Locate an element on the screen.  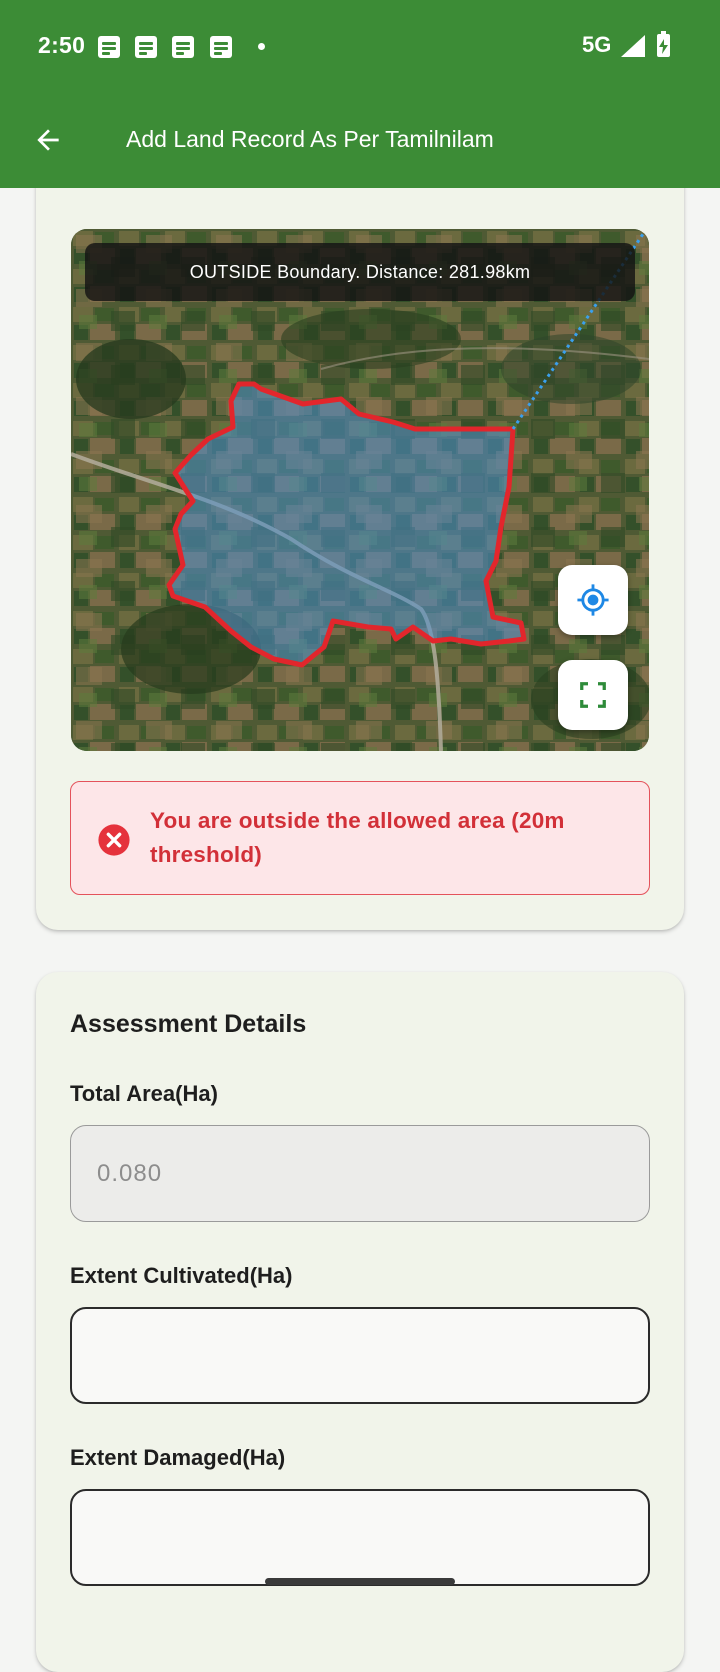
extent-cultivated-input is located at coordinates (360, 1355).